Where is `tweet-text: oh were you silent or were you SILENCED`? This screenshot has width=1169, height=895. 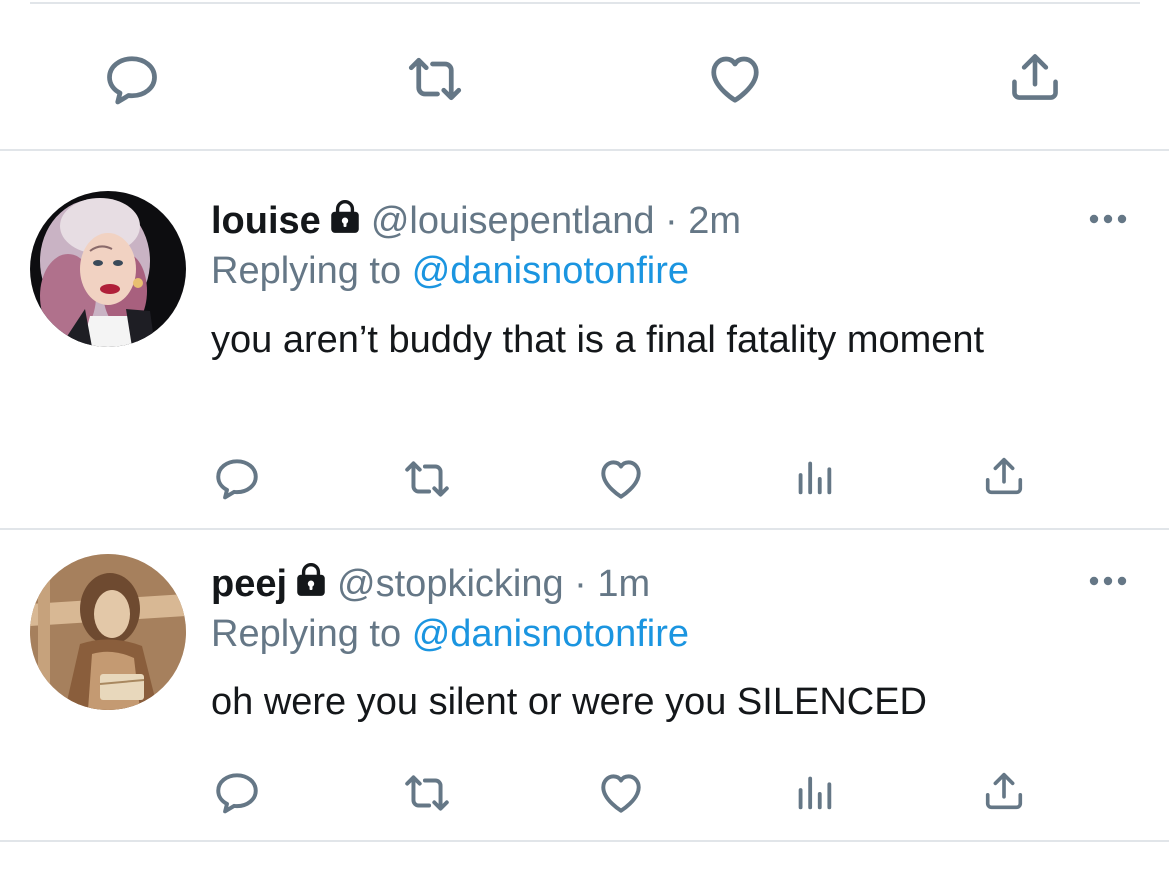 tweet-text: oh were you silent or were you SILENCED is located at coordinates (569, 702).